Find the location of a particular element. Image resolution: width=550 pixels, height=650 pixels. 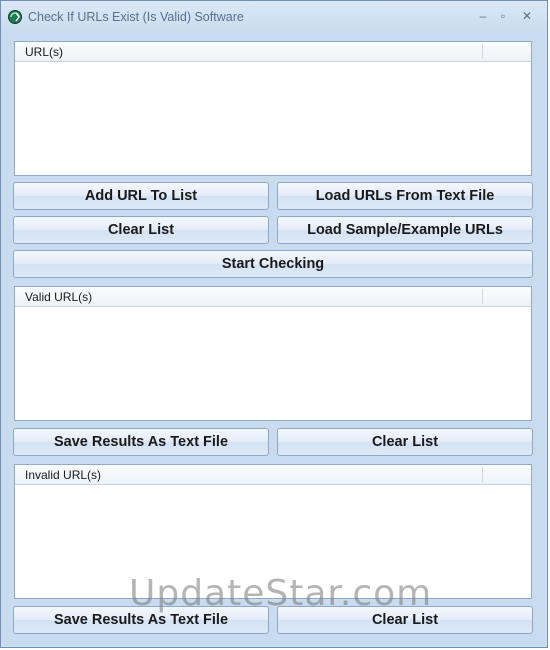

window-title: Check If URLs Exist (Is Valid) Software is located at coordinates (136, 17).